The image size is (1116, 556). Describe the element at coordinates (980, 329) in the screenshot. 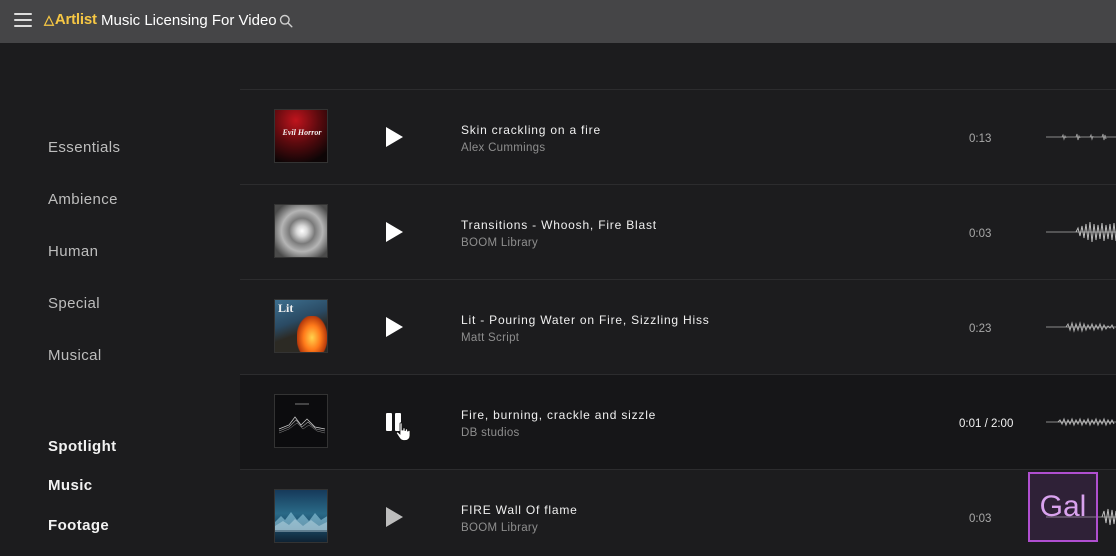

I see `track-duration: 0:23` at that location.